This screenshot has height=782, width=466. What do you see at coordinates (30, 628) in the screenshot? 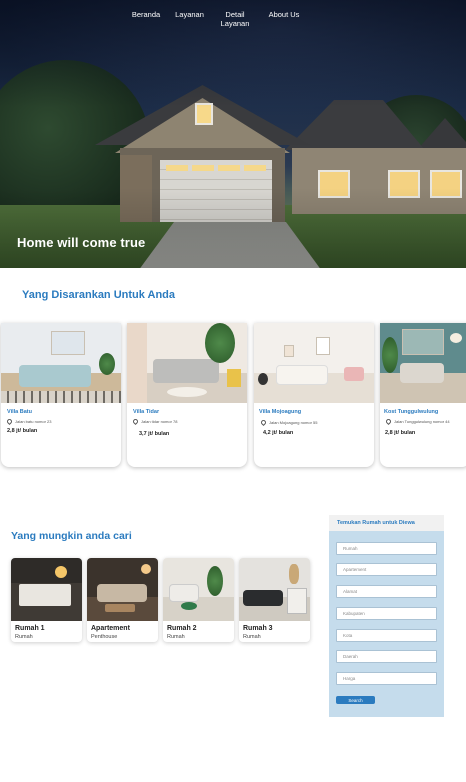
I see `property-title: Rumah 1` at bounding box center [30, 628].